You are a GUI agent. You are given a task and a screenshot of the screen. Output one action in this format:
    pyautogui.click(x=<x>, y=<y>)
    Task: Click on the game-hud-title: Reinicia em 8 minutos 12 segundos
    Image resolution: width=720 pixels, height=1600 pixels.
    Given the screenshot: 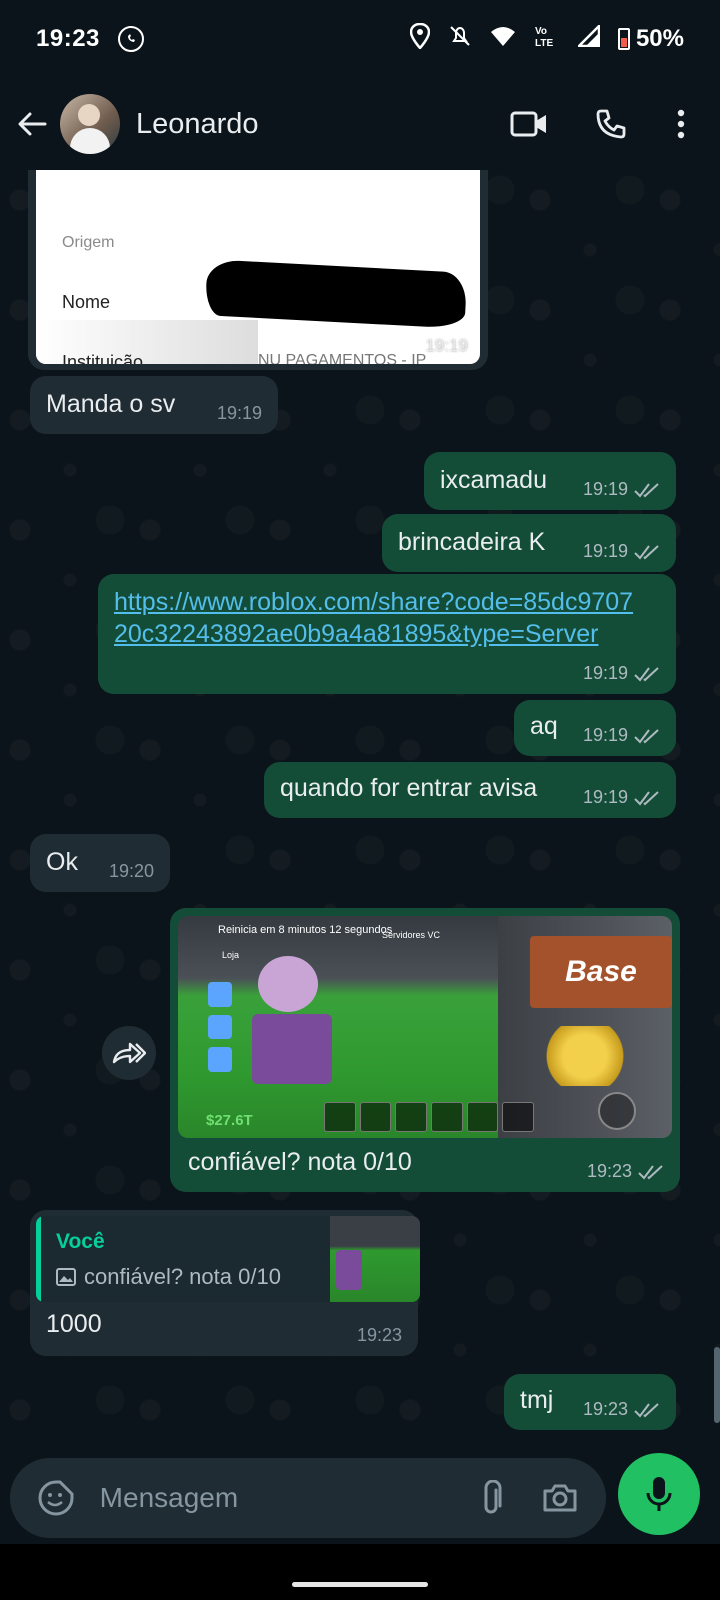 What is the action you would take?
    pyautogui.click(x=305, y=930)
    